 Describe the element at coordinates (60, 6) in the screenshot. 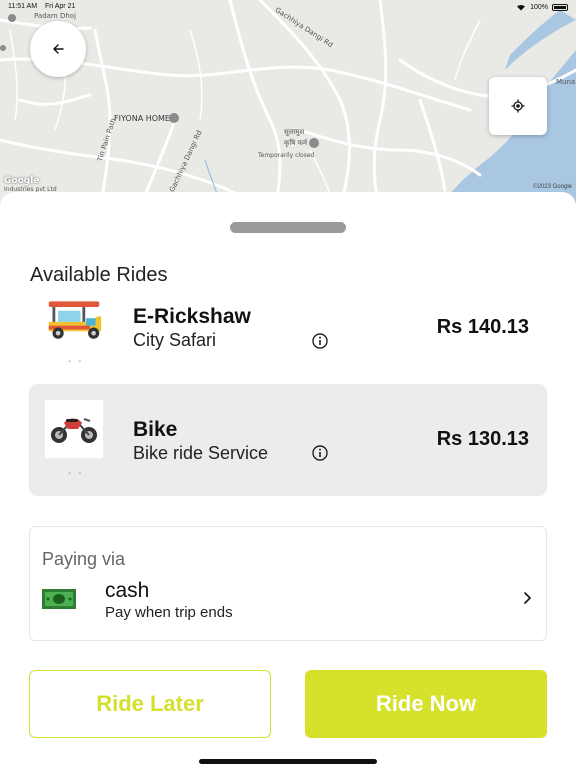

I see `status-date: Fri Apr 21` at that location.